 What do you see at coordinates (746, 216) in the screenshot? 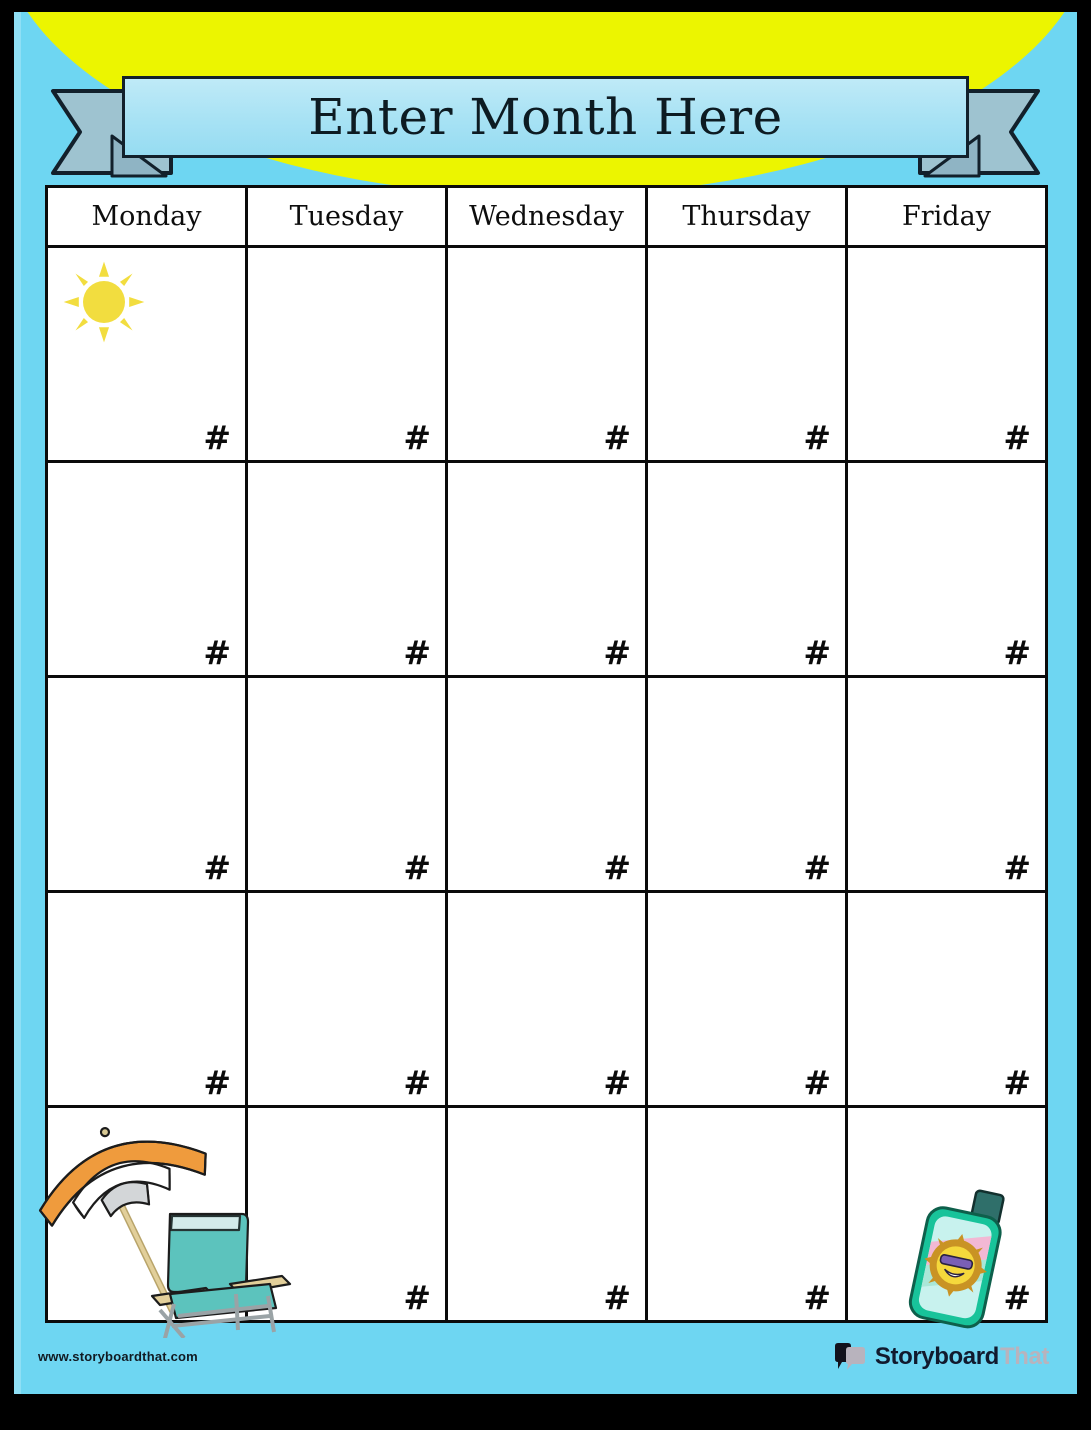
I see `day-header-thursday: Thursday` at bounding box center [746, 216].